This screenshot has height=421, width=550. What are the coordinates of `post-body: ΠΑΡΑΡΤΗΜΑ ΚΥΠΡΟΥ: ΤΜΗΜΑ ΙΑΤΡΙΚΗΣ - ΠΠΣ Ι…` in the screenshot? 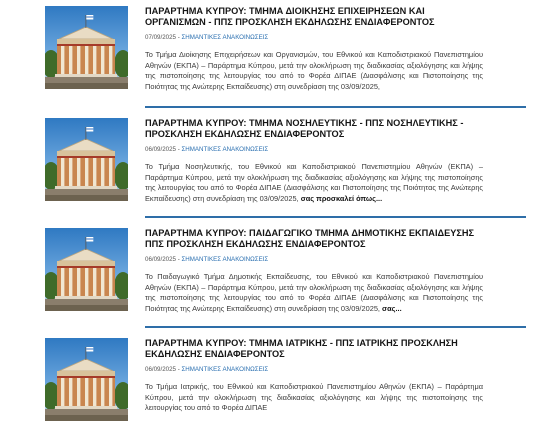 It's located at (314, 376).